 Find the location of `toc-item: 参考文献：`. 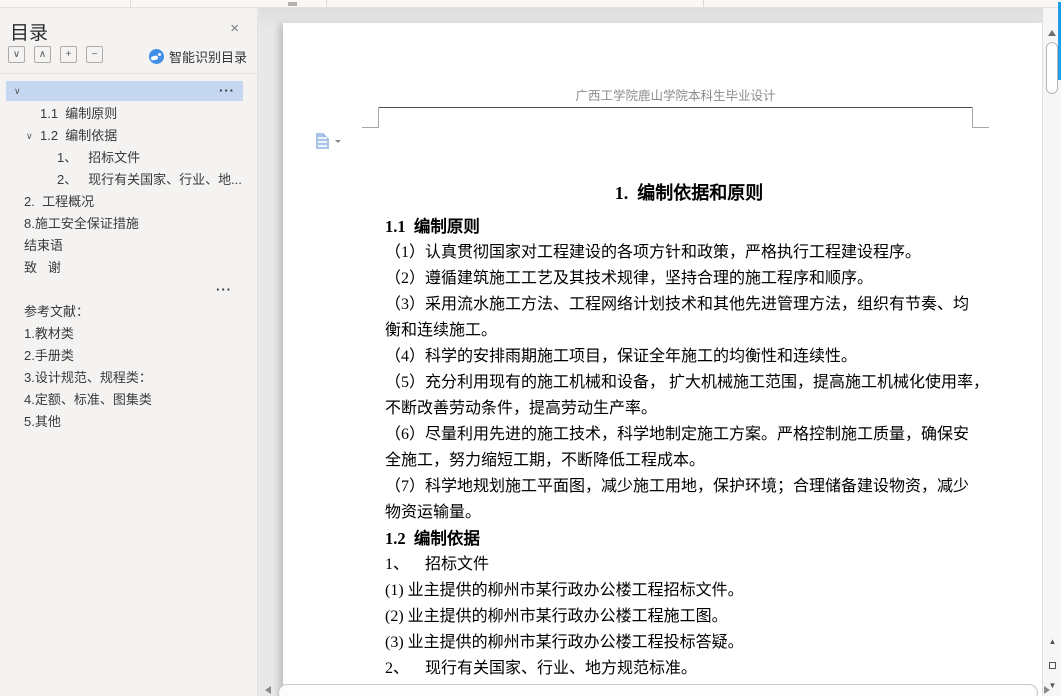

toc-item: 参考文献： is located at coordinates (129, 312).